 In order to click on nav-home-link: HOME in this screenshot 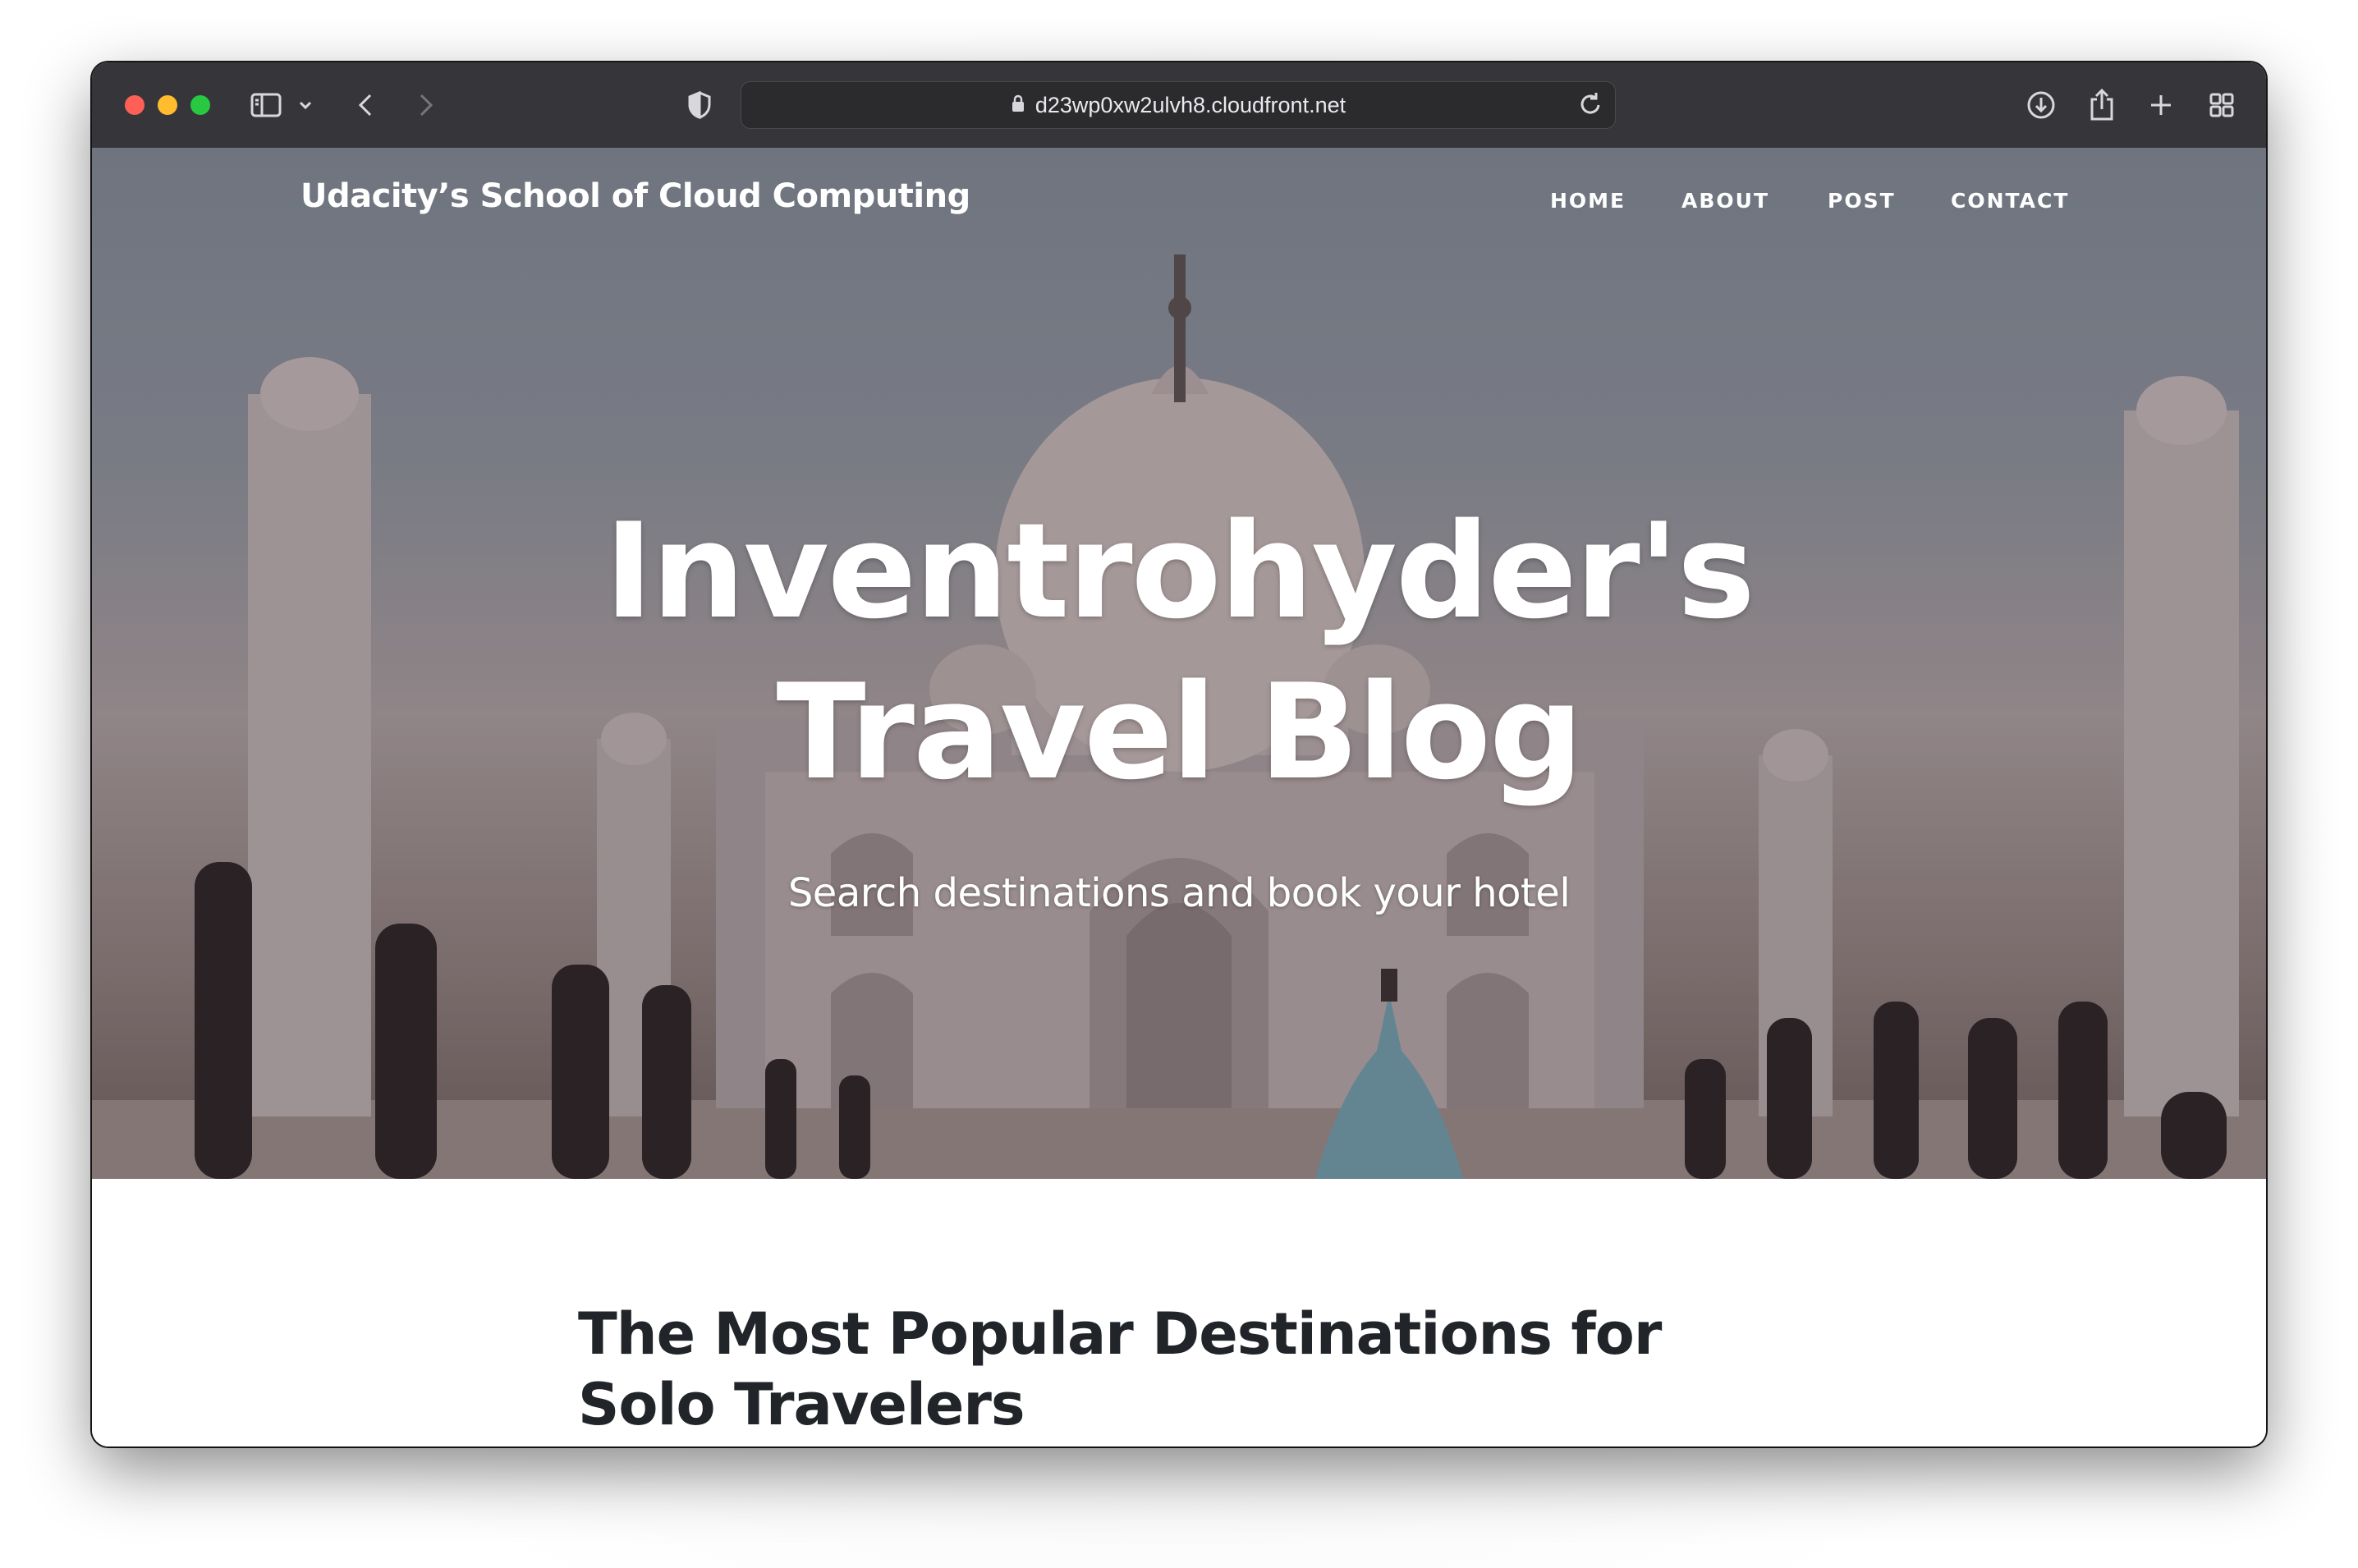, I will do `click(1588, 201)`.